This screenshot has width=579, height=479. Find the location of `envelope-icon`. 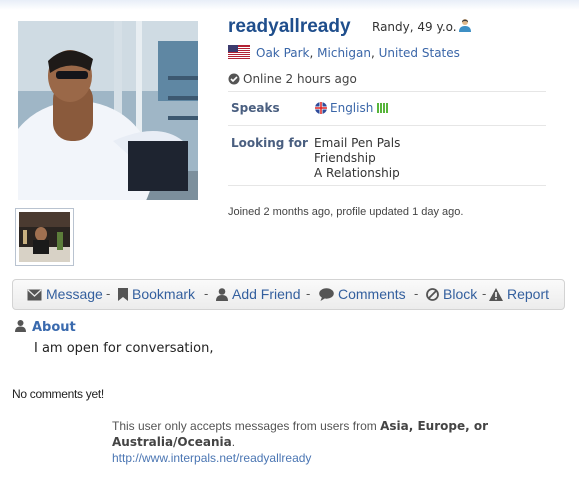

envelope-icon is located at coordinates (34, 295).